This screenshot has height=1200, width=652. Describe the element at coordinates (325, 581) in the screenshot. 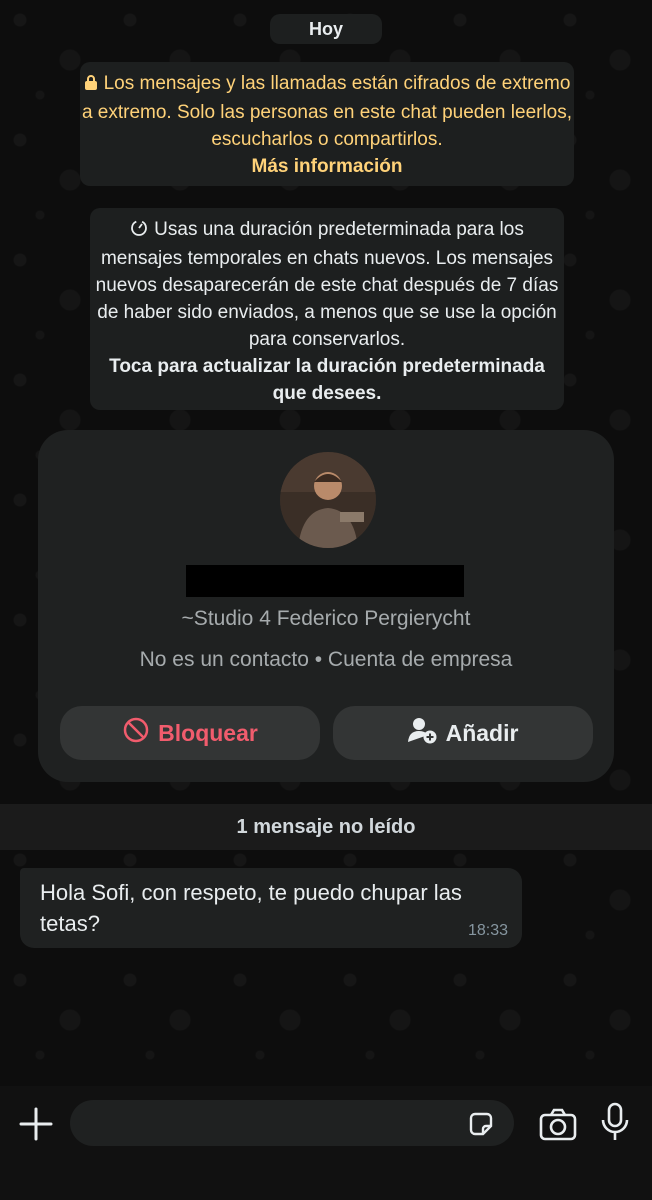

I see `redacted-name` at that location.